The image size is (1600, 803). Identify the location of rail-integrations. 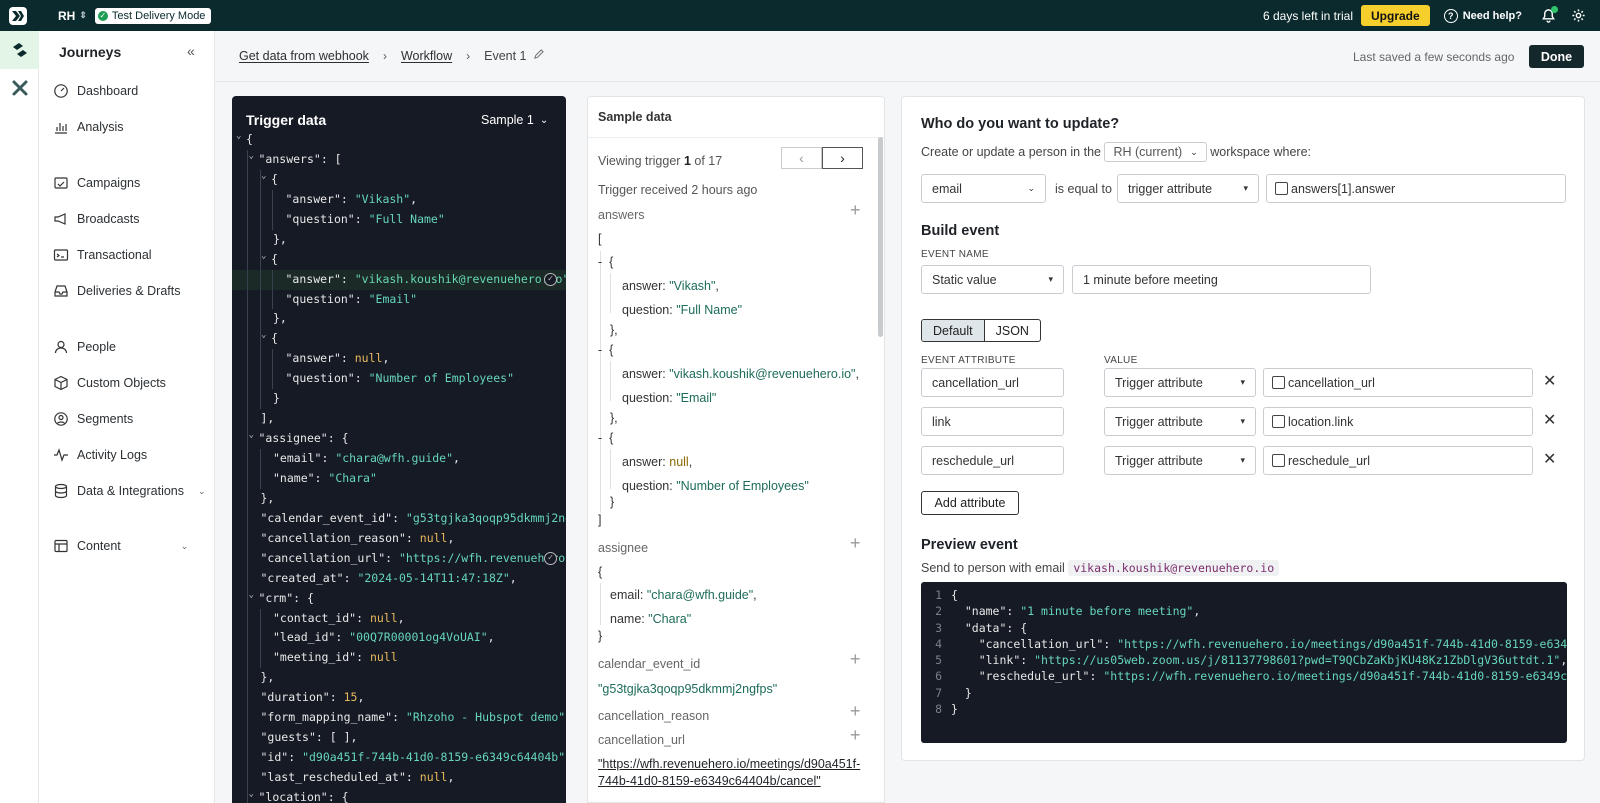
(19, 88).